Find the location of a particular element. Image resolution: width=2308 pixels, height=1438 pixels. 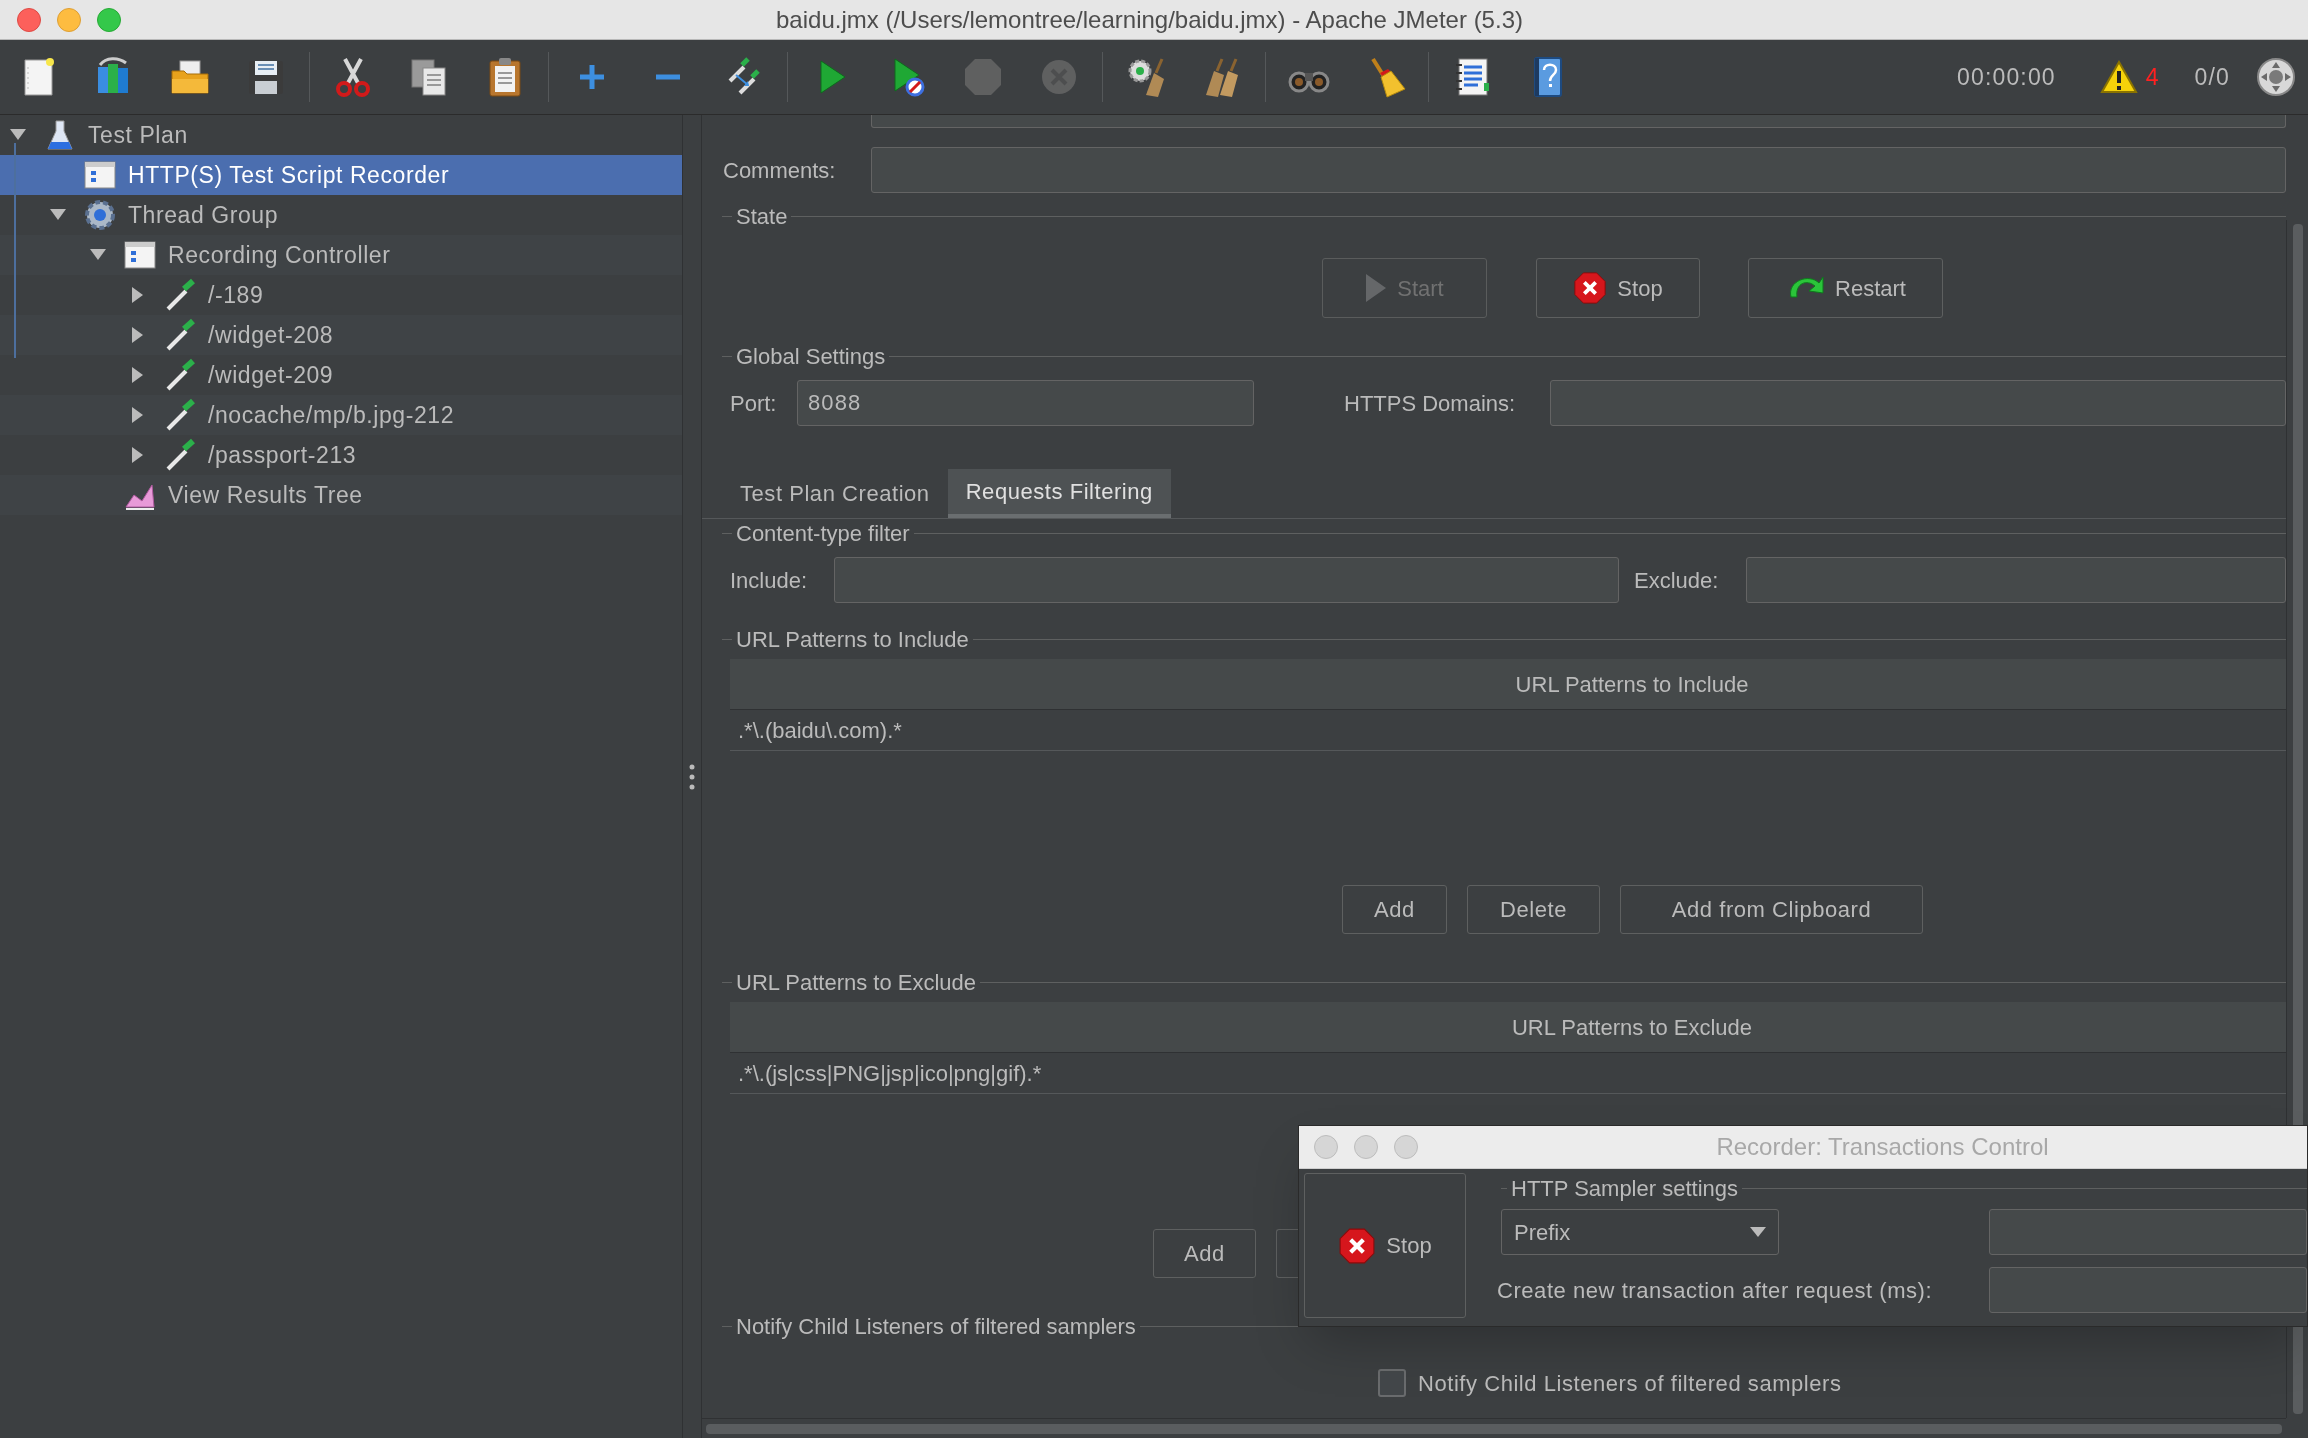

tree-item: HTTP(S) Test Script Recorder is located at coordinates (341, 175).